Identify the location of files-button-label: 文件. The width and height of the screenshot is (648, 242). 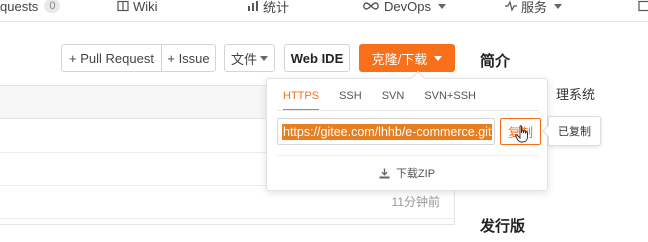
(243, 59).